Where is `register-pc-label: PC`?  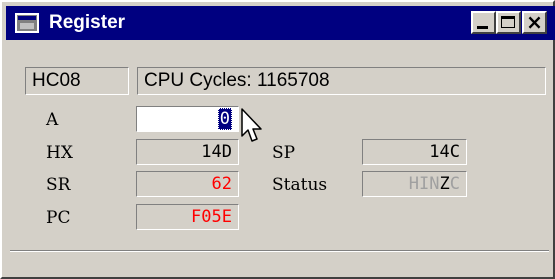
register-pc-label: PC is located at coordinates (58, 218).